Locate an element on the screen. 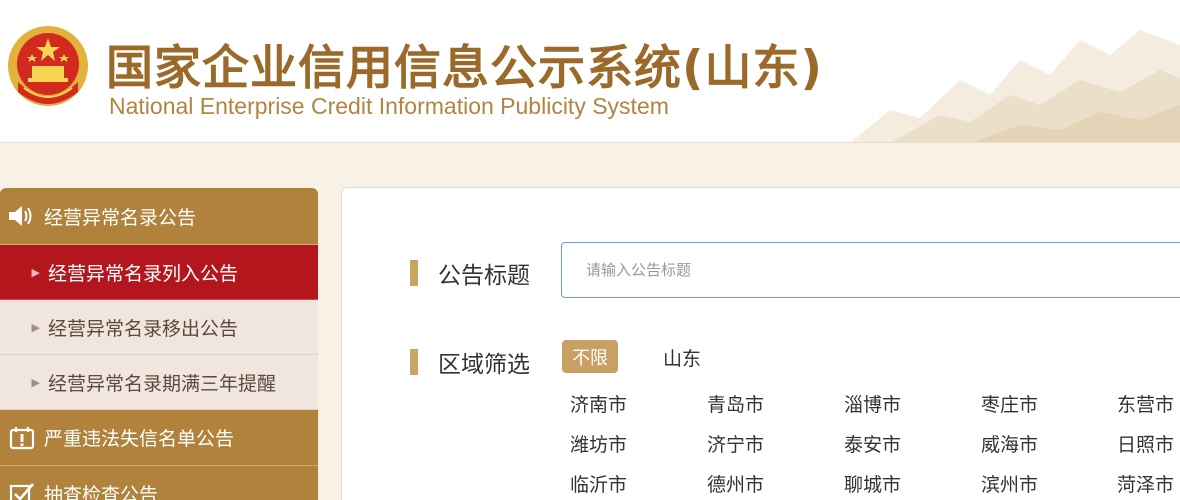 The width and height of the screenshot is (1180, 500). sidebar-item-label: 经营异常名录期满三年提醒 is located at coordinates (162, 383).